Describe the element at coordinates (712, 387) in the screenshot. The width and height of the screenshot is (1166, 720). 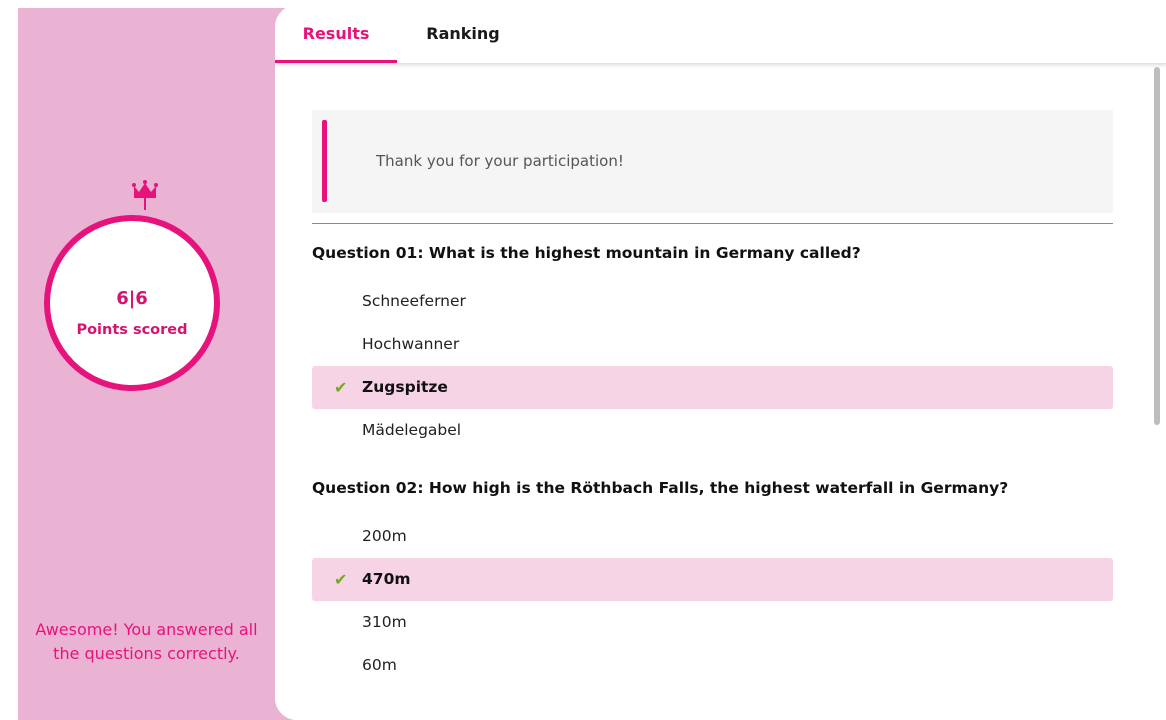
I see `answer-option-correct: ✔ Zugspitze` at that location.